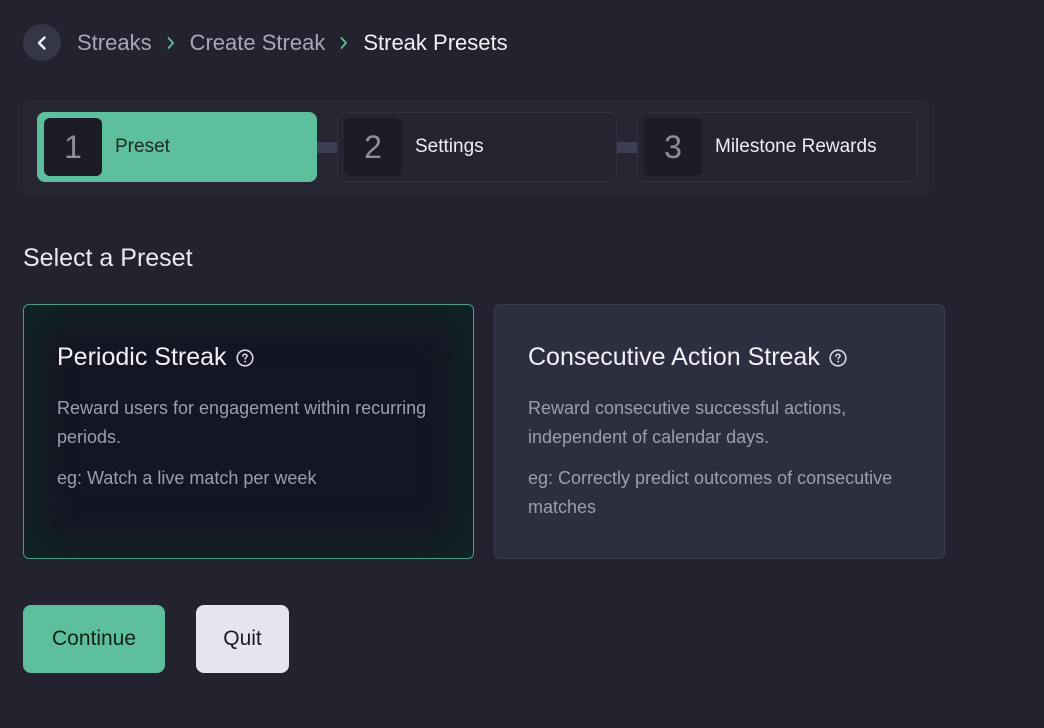 The image size is (1044, 728). Describe the element at coordinates (108, 258) in the screenshot. I see `section-title: Select a Preset` at that location.